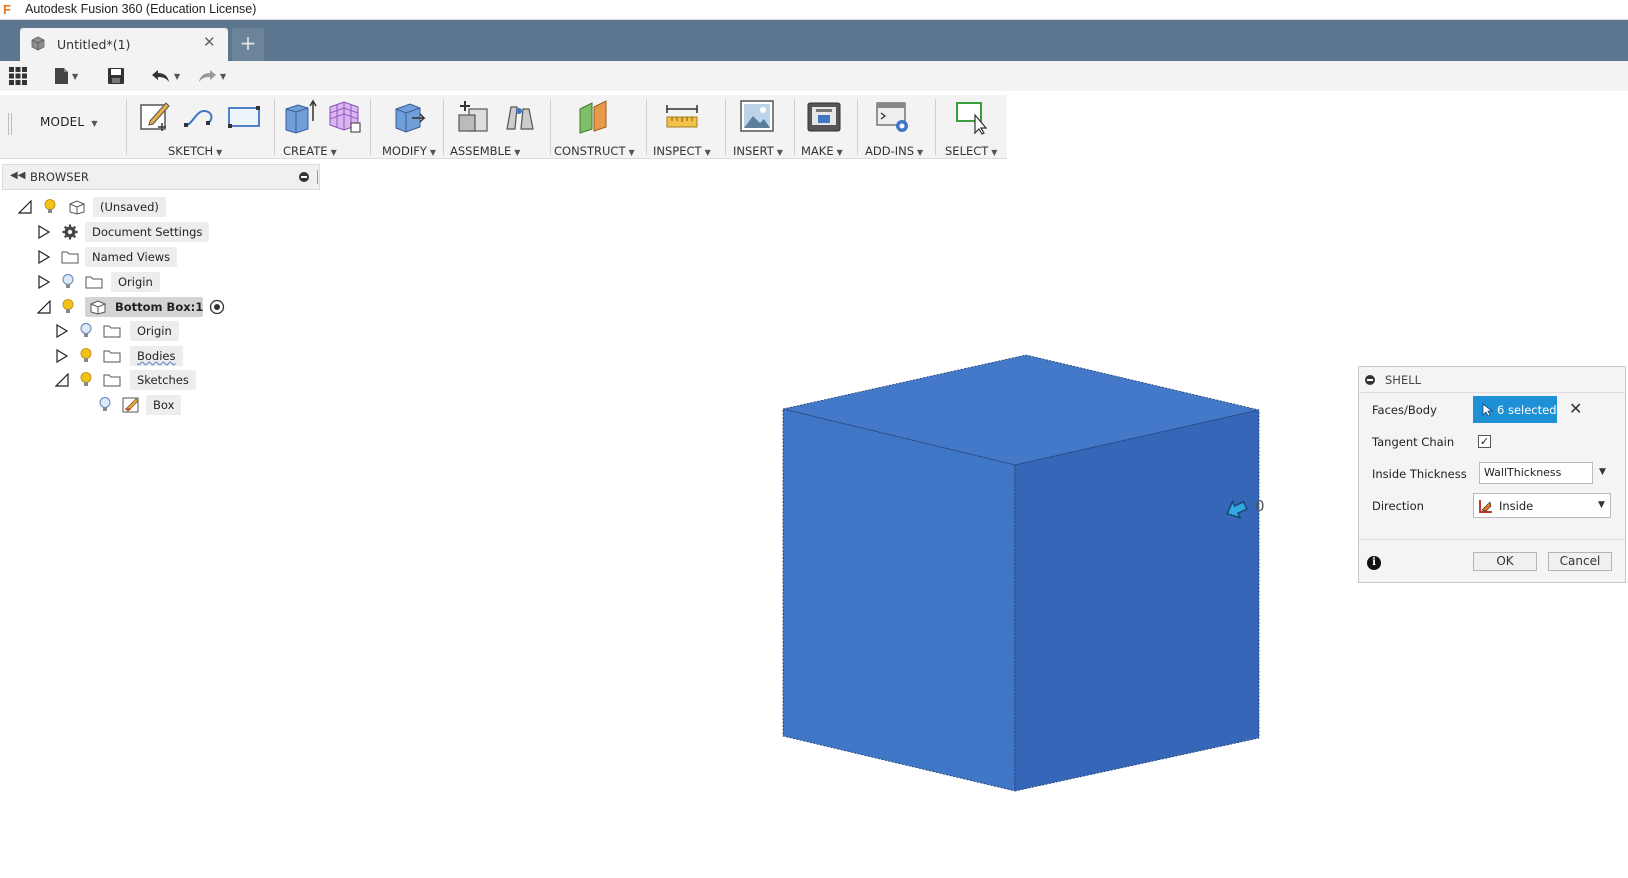 The height and width of the screenshot is (878, 1628). I want to click on ribbon-menu-select: SELECT ▼, so click(971, 151).